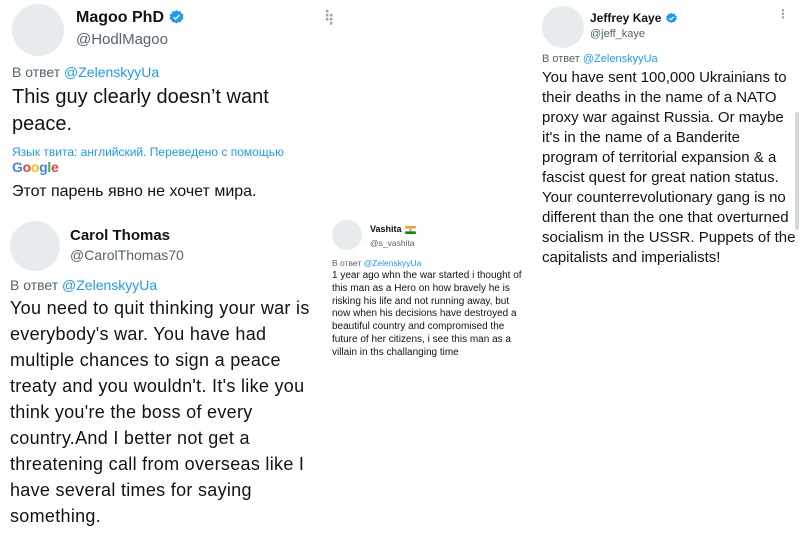 This screenshot has width=800, height=533. Describe the element at coordinates (392, 243) in the screenshot. I see `author-handle: @s_vashita` at that location.